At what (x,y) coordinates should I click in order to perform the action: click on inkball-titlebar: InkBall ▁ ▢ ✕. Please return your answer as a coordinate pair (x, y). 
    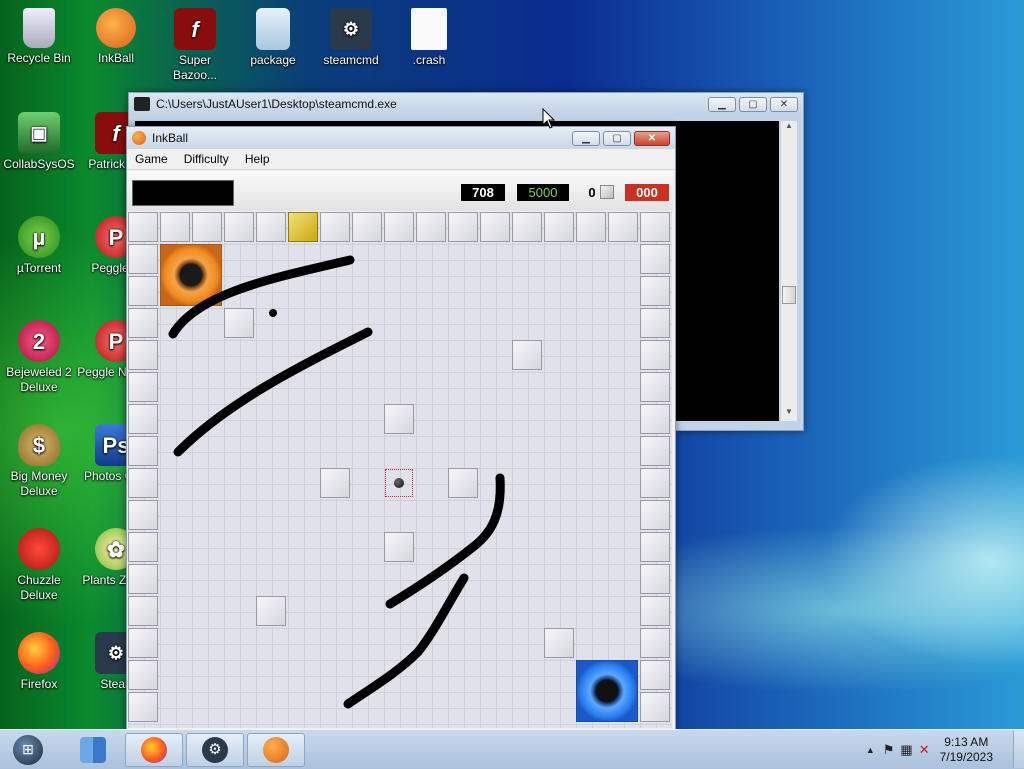
    Looking at the image, I should click on (401, 138).